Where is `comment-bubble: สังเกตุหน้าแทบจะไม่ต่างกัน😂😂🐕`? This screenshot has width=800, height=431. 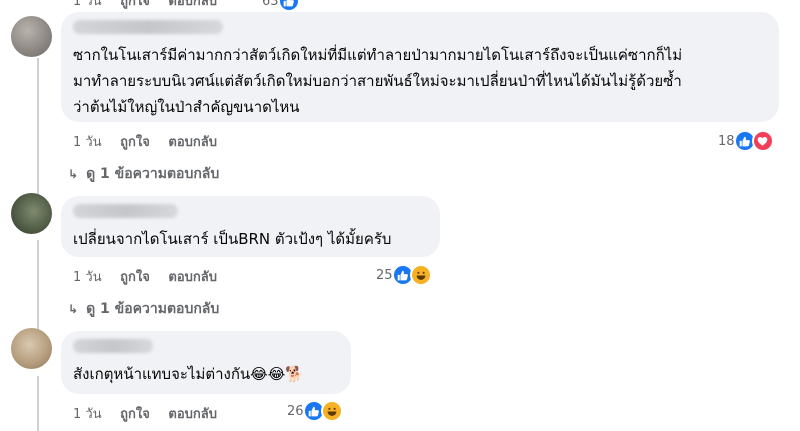
comment-bubble: สังเกตุหน้าแทบจะไม่ต่างกัน😂😂🐕 is located at coordinates (206, 362).